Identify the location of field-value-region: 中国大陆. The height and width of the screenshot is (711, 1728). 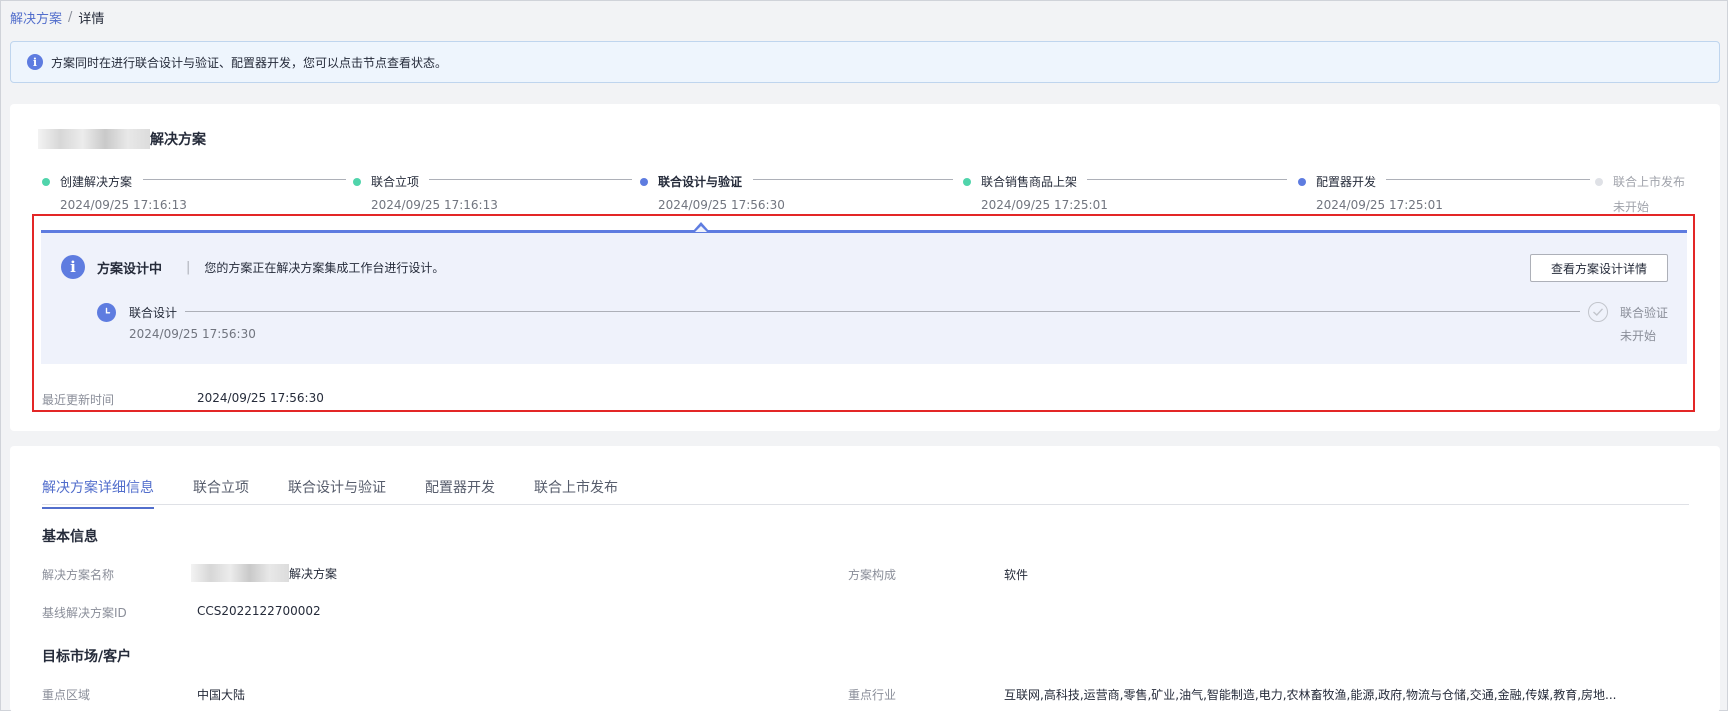
(221, 695).